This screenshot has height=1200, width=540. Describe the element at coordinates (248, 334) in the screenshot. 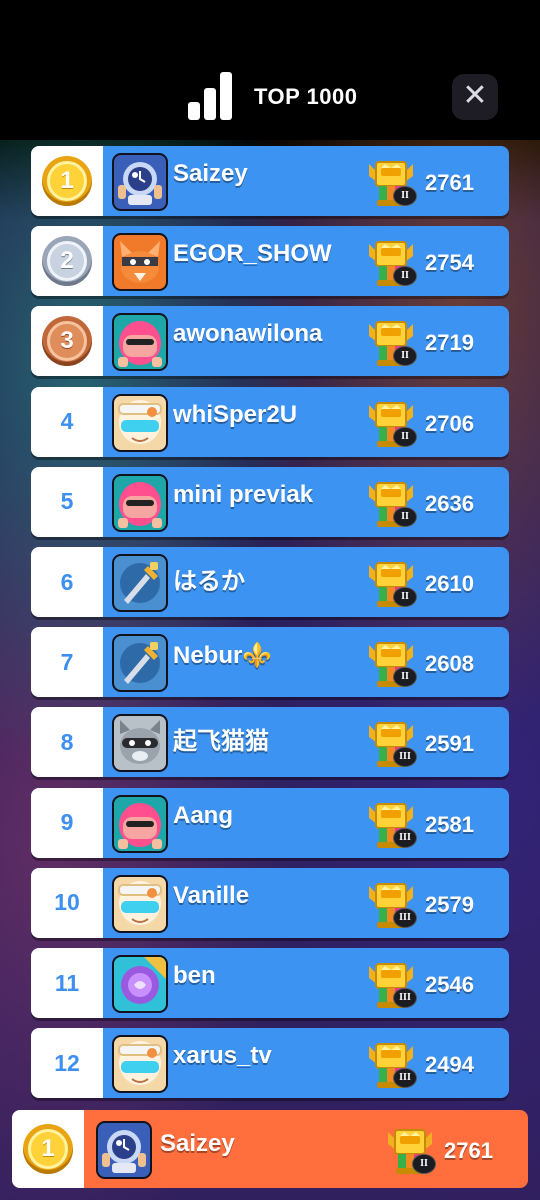

I see `player-name: awonawilona` at that location.